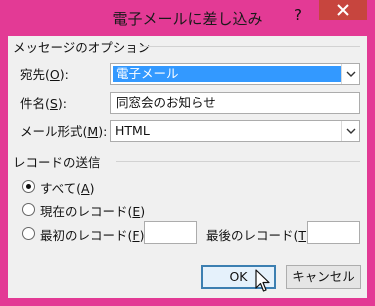  I want to click on to-value: 電子メール, so click(227, 74).